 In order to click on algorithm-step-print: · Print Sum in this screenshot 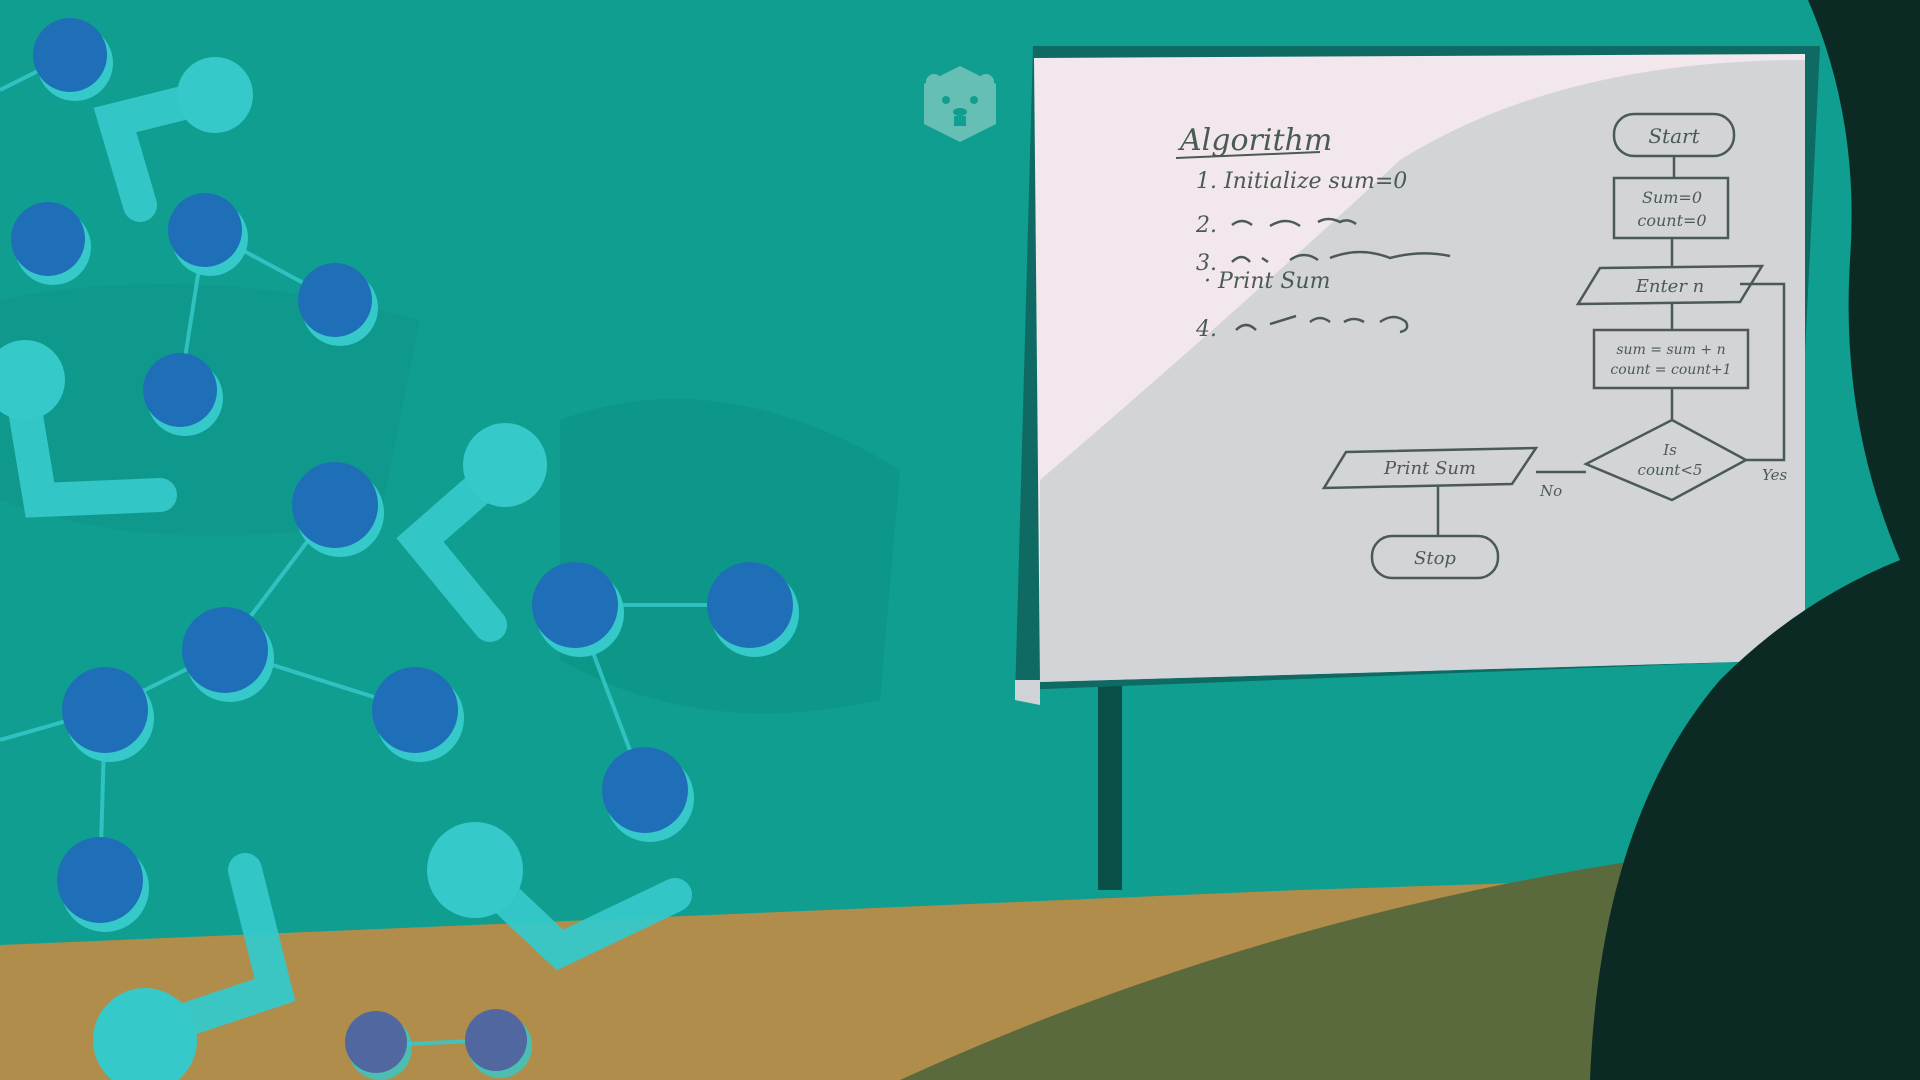, I will do `click(1267, 281)`.